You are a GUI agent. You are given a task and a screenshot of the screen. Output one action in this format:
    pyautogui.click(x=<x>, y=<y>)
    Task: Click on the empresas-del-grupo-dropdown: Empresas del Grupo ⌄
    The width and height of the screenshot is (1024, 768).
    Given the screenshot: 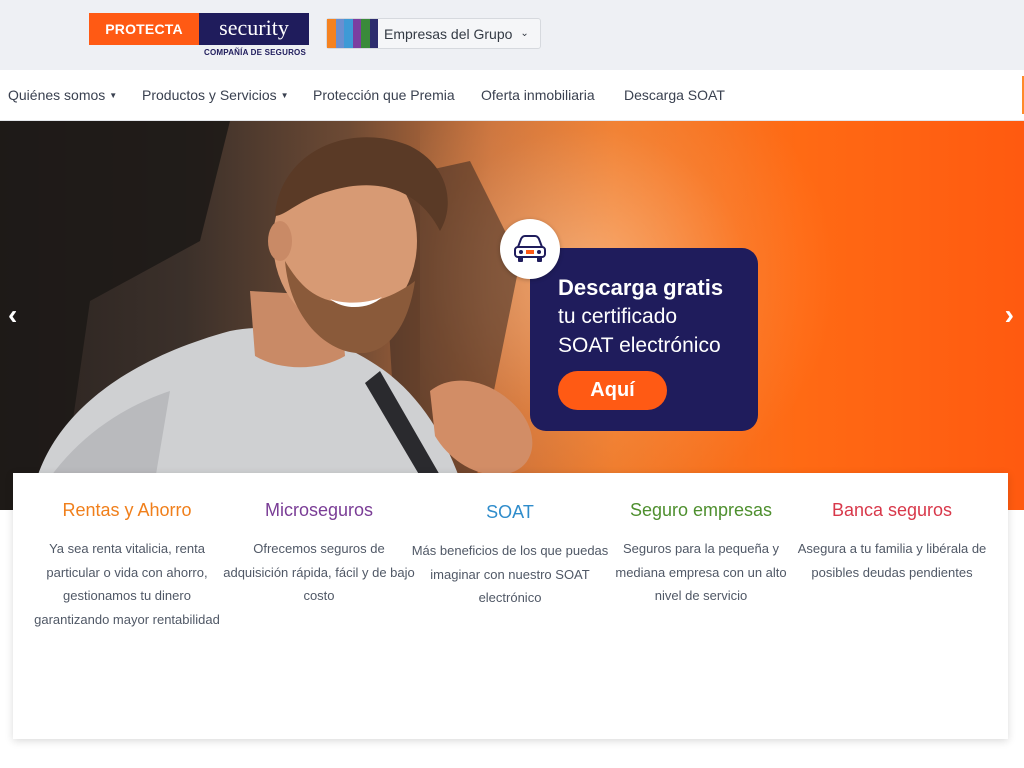 What is the action you would take?
    pyautogui.click(x=433, y=33)
    